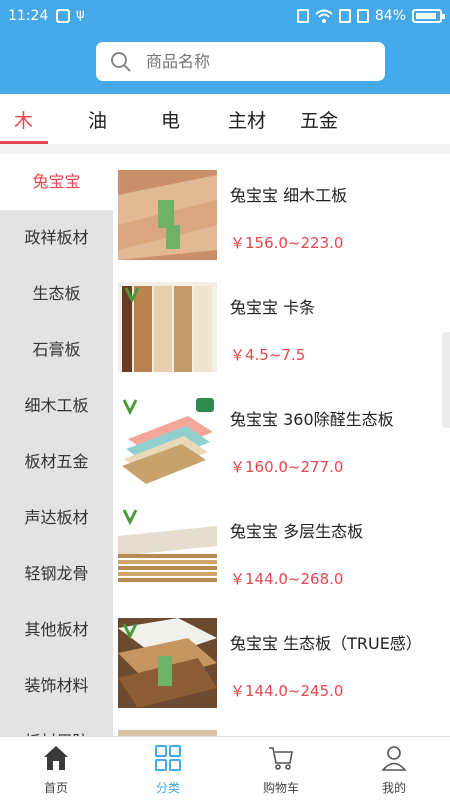 The height and width of the screenshot is (800, 450). Describe the element at coordinates (56, 574) in the screenshot. I see `sidebar-item-steel-keel: 轻钢龙骨` at that location.